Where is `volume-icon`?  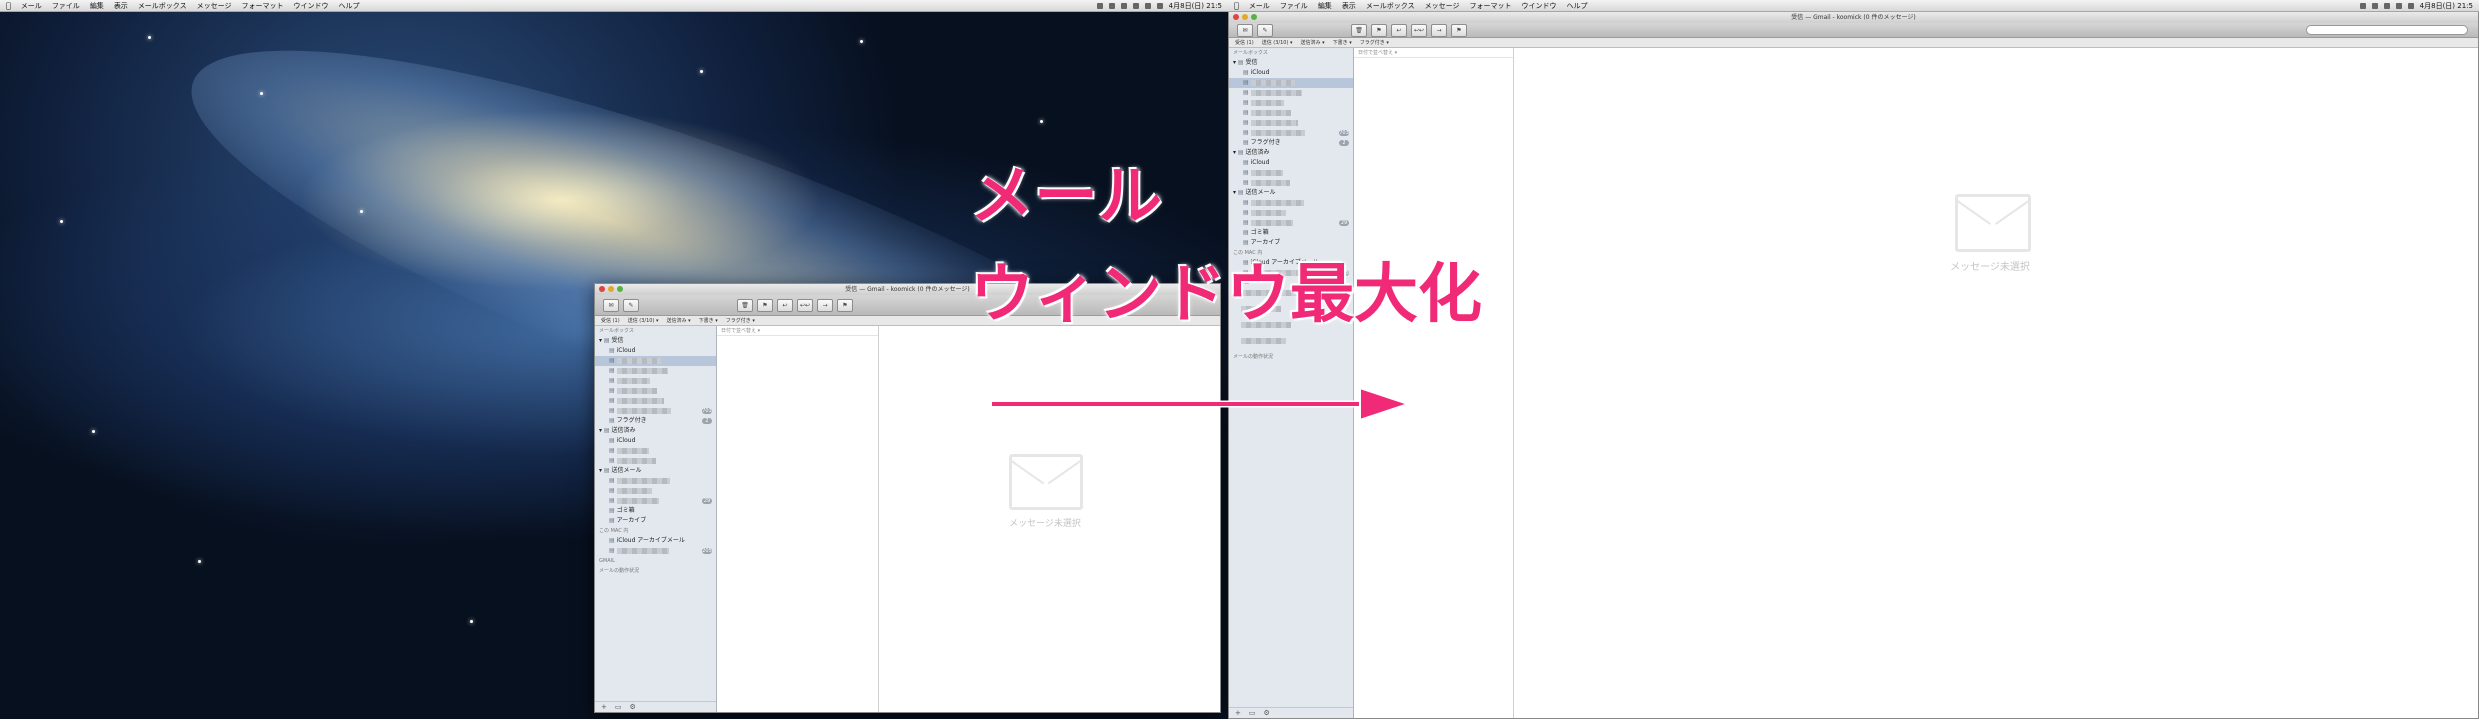
volume-icon is located at coordinates (1159, 5).